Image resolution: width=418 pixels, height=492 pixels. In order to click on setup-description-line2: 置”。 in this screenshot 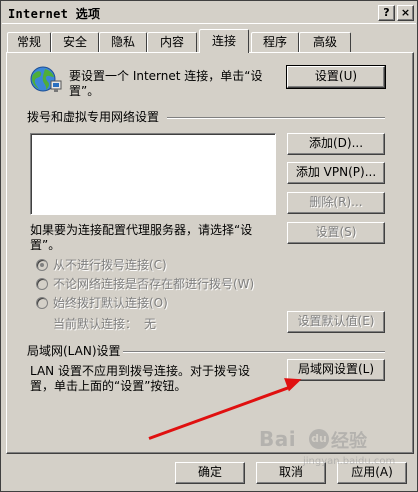, I will do `click(84, 91)`.